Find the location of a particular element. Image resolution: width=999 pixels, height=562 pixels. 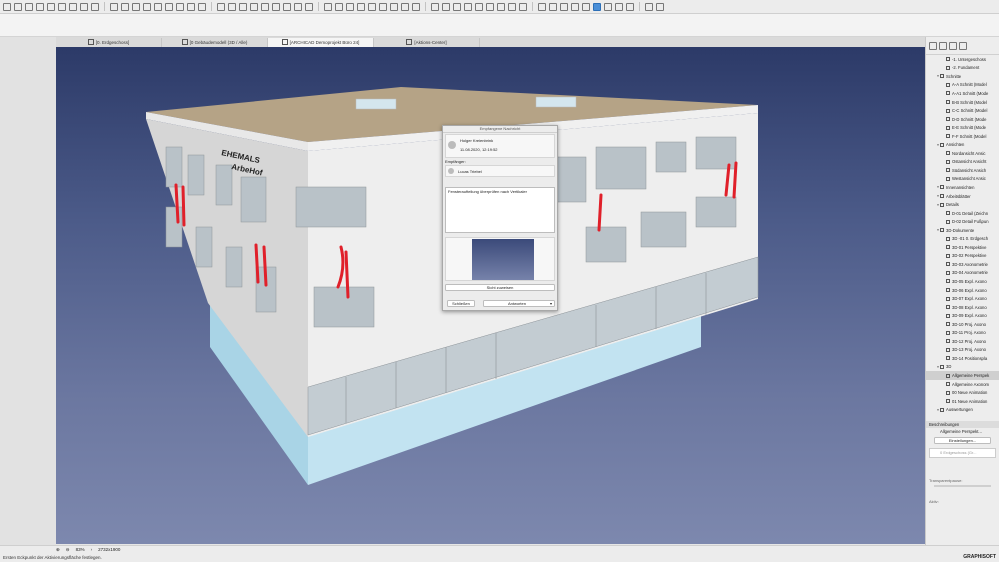

tab-action-center: [Aktions-Center] is located at coordinates (427, 42).